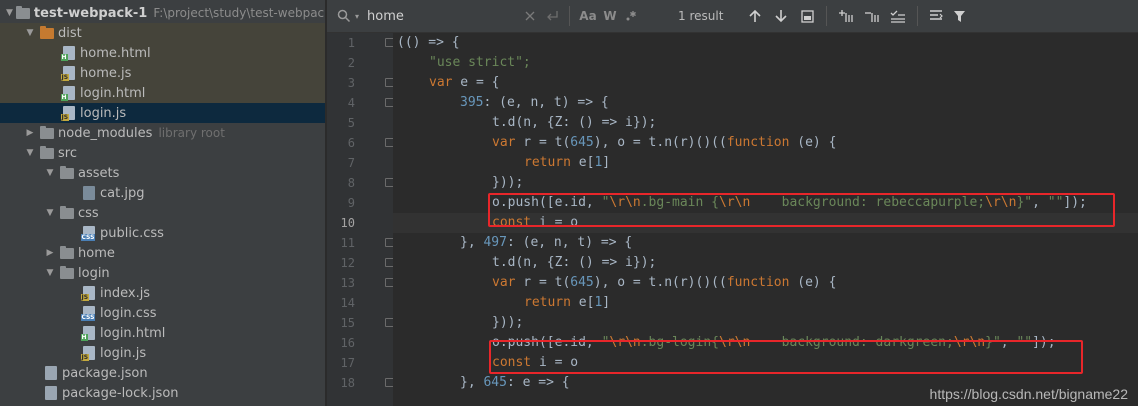 The image size is (1138, 406). What do you see at coordinates (239, 13) in the screenshot?
I see `tree-root-path: F:\project\study\test-webpack-` at bounding box center [239, 13].